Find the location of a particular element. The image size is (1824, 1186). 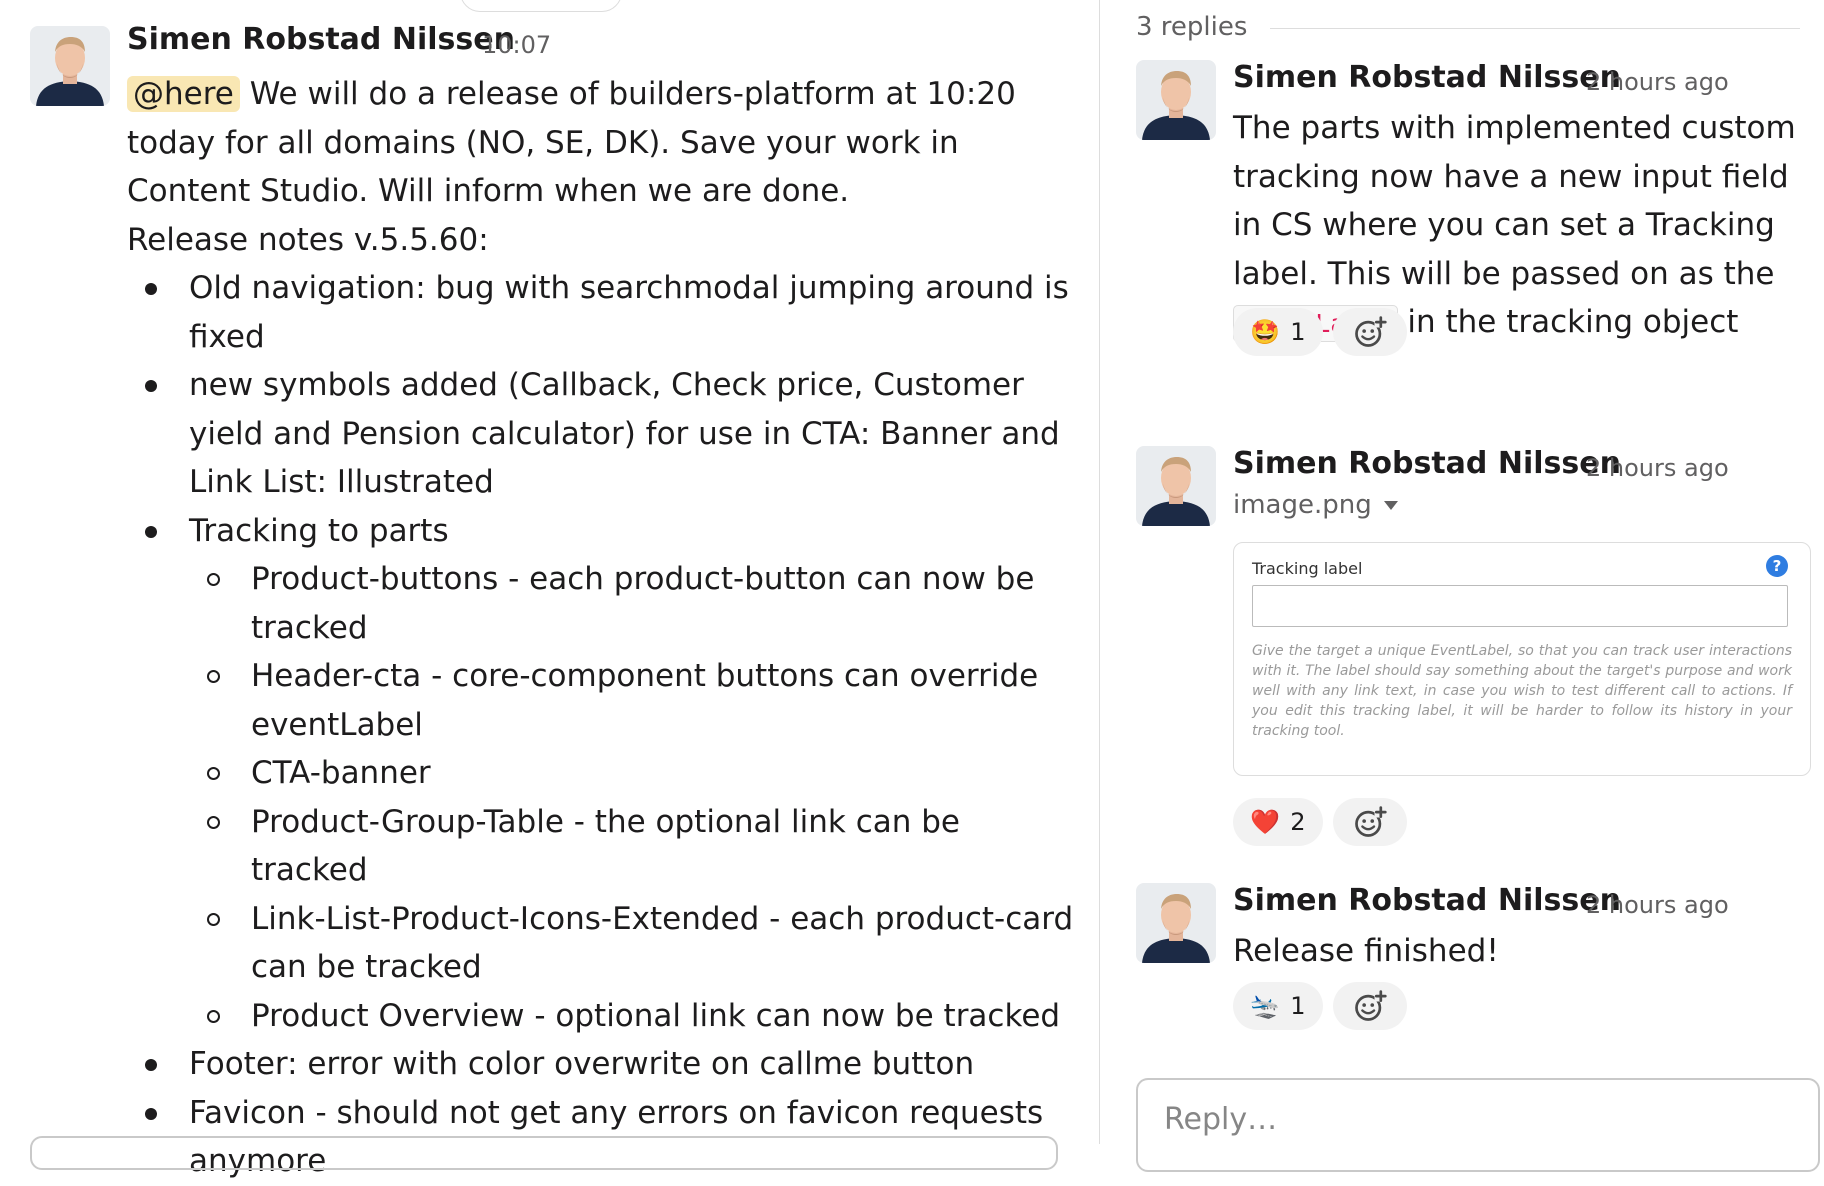

reply-text: Release finished! is located at coordinates (1366, 951).